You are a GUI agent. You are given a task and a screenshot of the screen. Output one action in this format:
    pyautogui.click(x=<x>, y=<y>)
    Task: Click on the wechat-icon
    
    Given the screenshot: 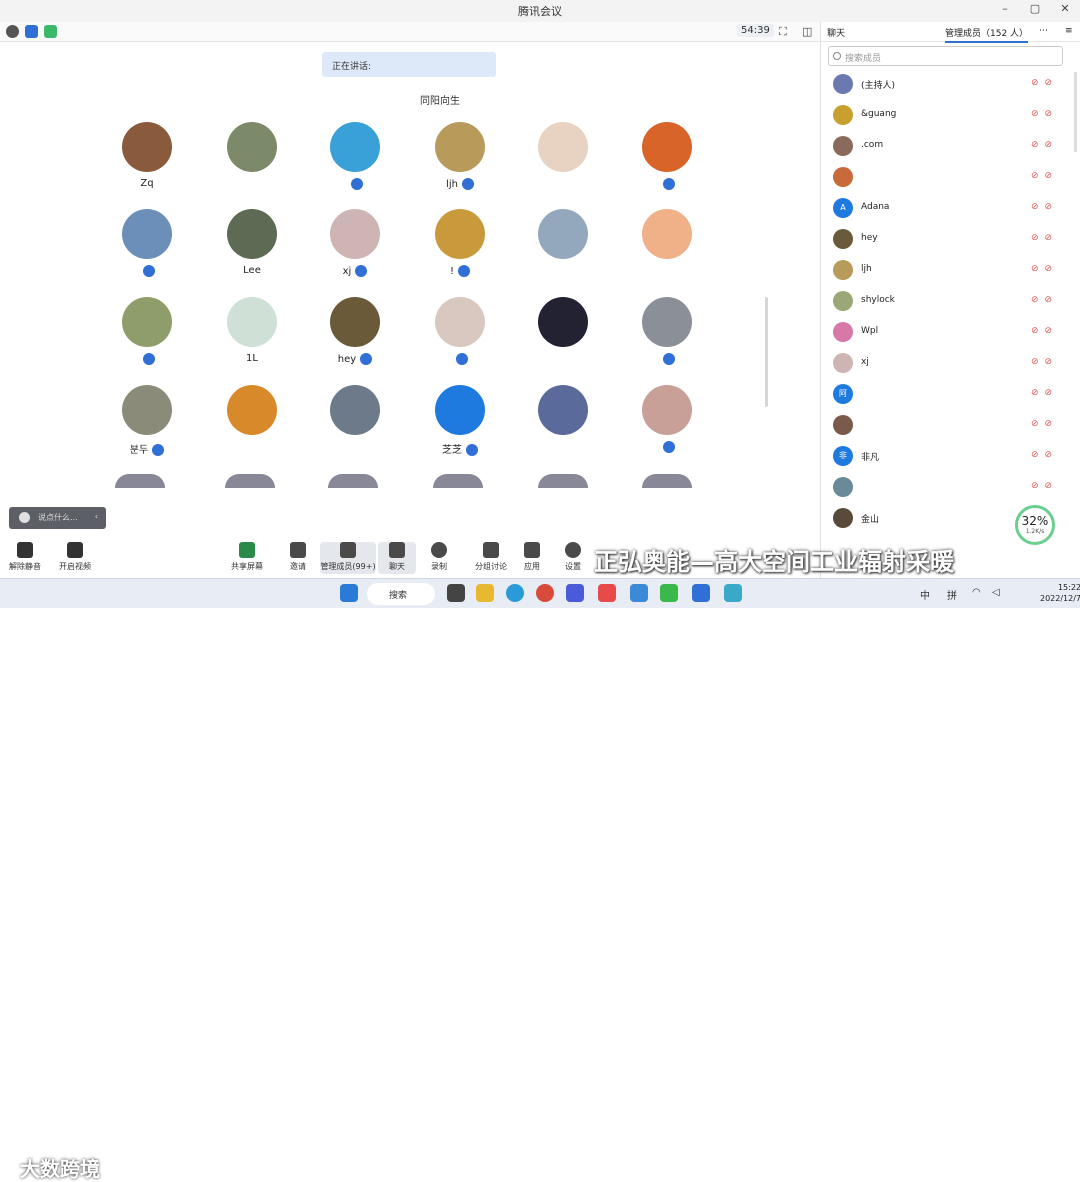 What is the action you would take?
    pyautogui.click(x=669, y=593)
    